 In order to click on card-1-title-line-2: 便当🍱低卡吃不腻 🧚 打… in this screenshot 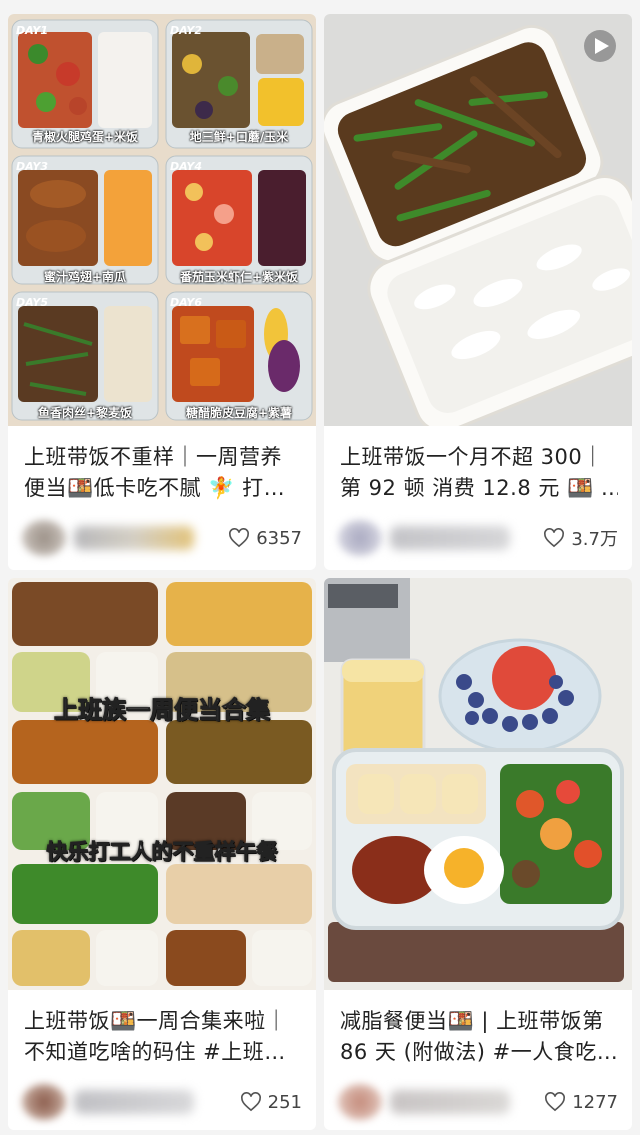, I will do `click(155, 488)`.